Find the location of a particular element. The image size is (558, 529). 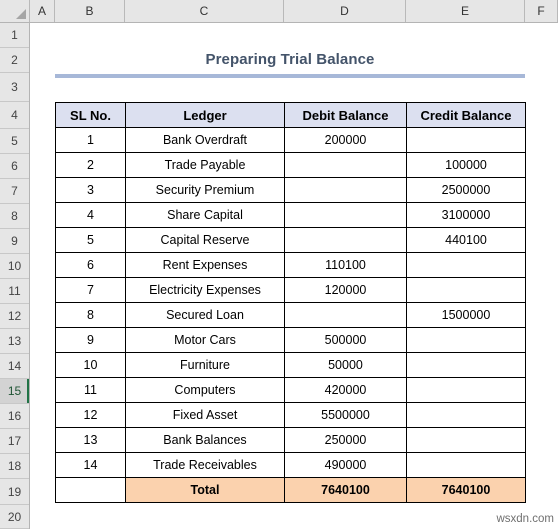

column-header-c: C is located at coordinates (204, 11).